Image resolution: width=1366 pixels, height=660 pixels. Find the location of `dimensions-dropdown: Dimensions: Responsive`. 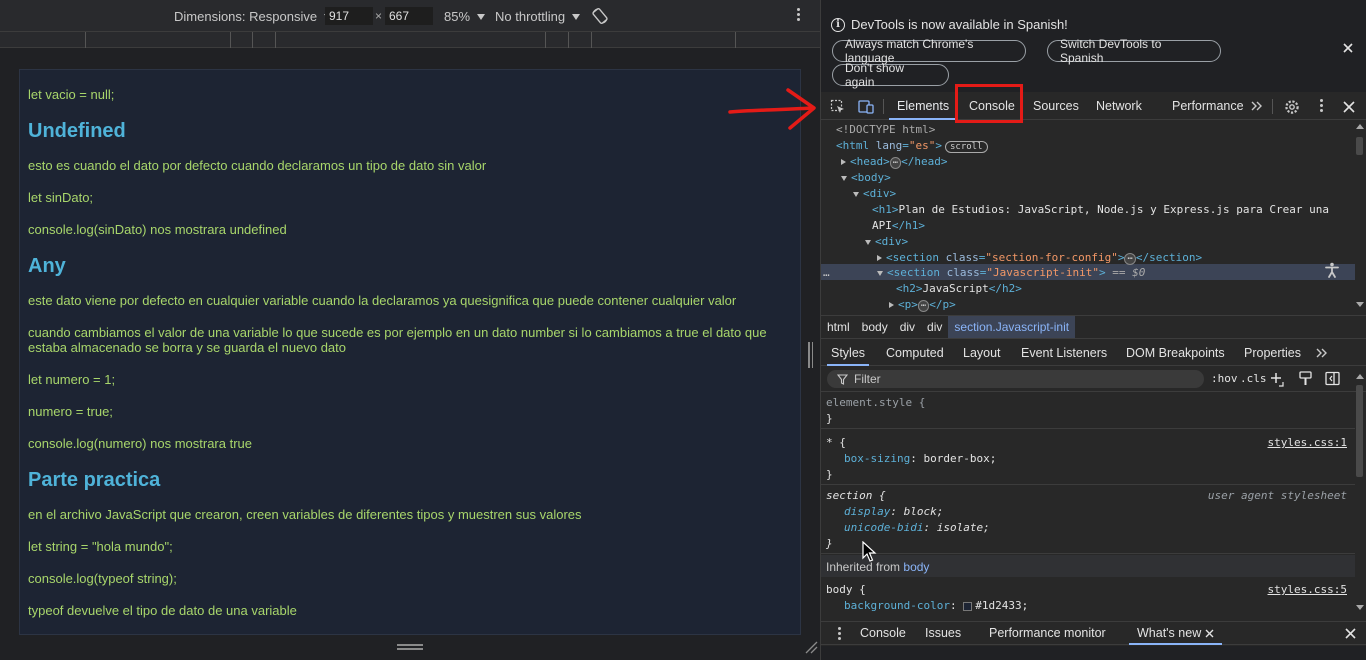

dimensions-dropdown: Dimensions: Responsive is located at coordinates (253, 16).